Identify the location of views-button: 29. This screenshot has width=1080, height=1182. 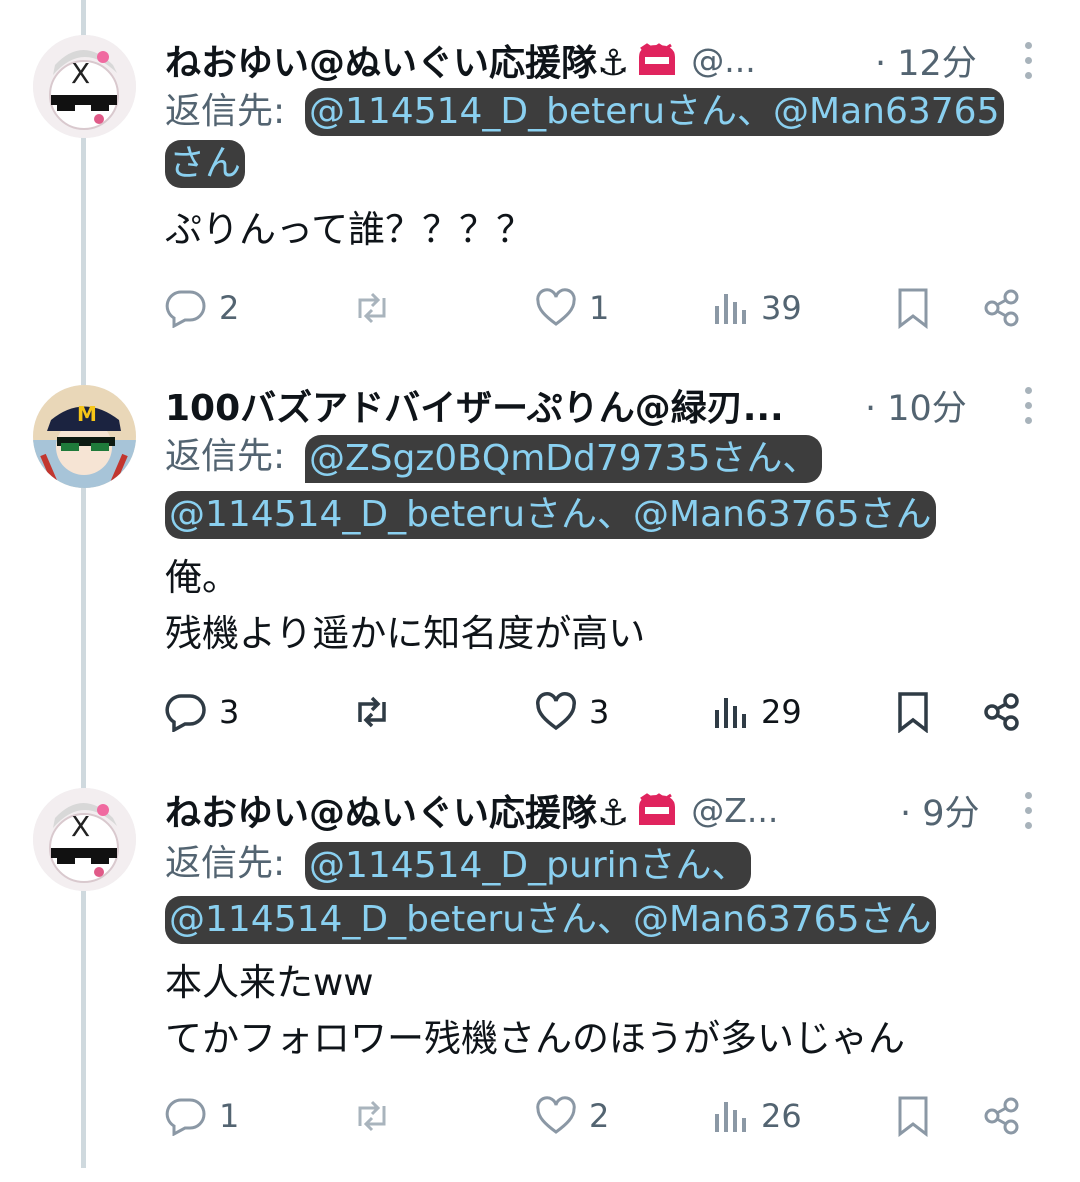
(757, 712).